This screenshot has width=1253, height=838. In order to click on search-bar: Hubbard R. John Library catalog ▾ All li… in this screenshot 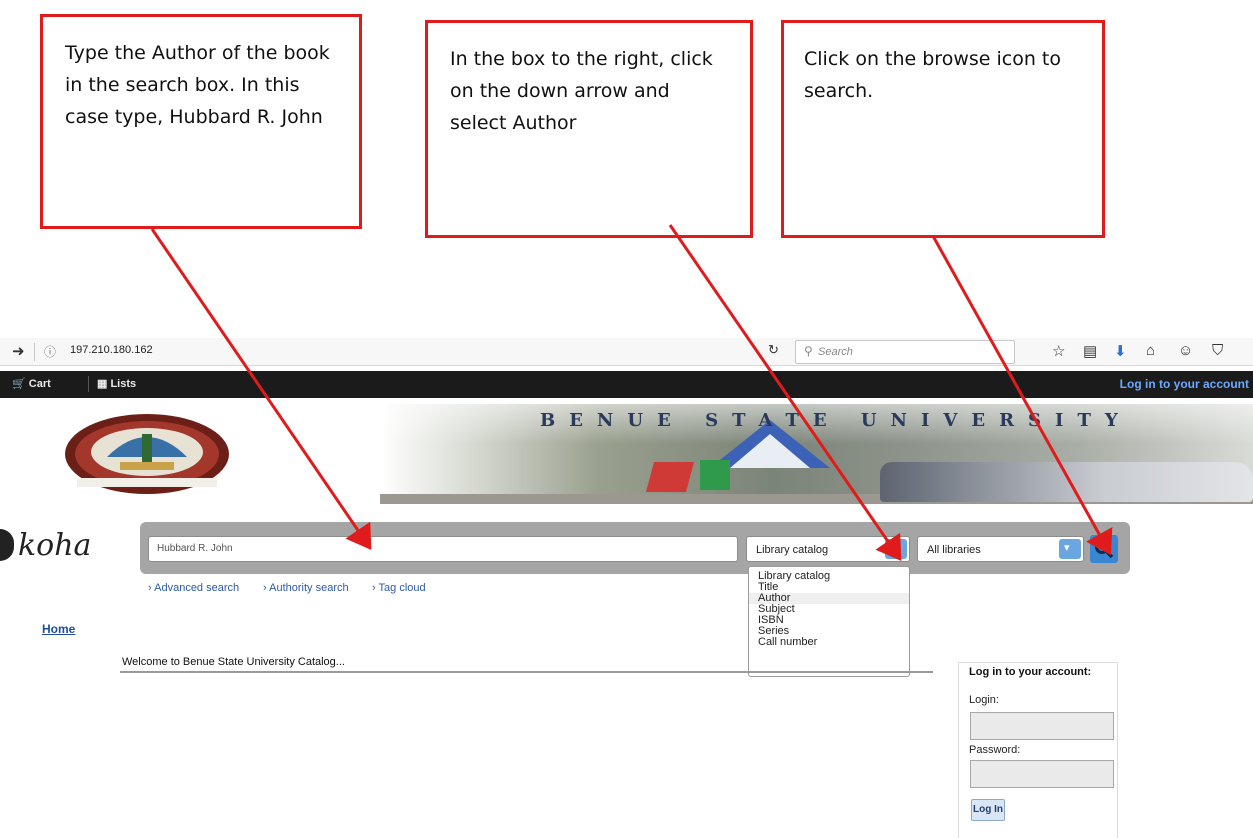, I will do `click(635, 548)`.